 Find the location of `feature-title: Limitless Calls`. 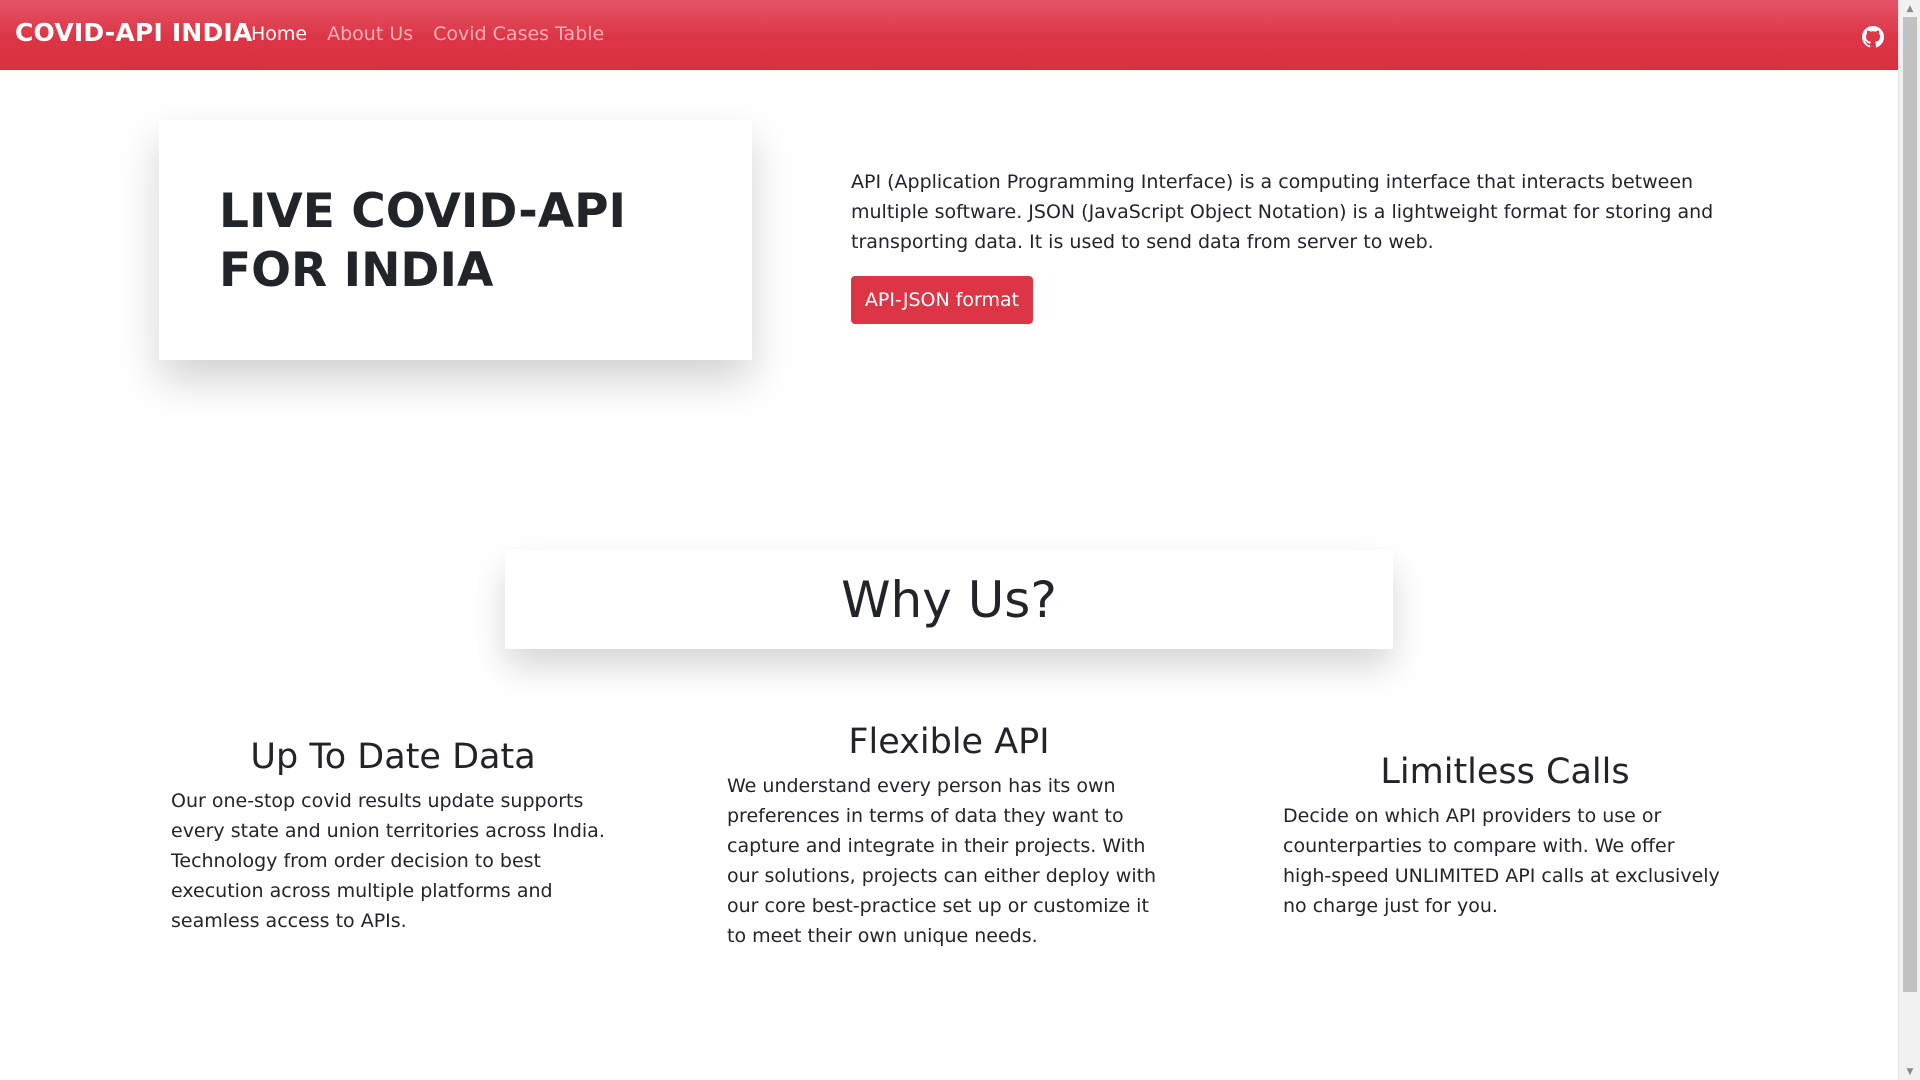

feature-title: Limitless Calls is located at coordinates (1505, 772).